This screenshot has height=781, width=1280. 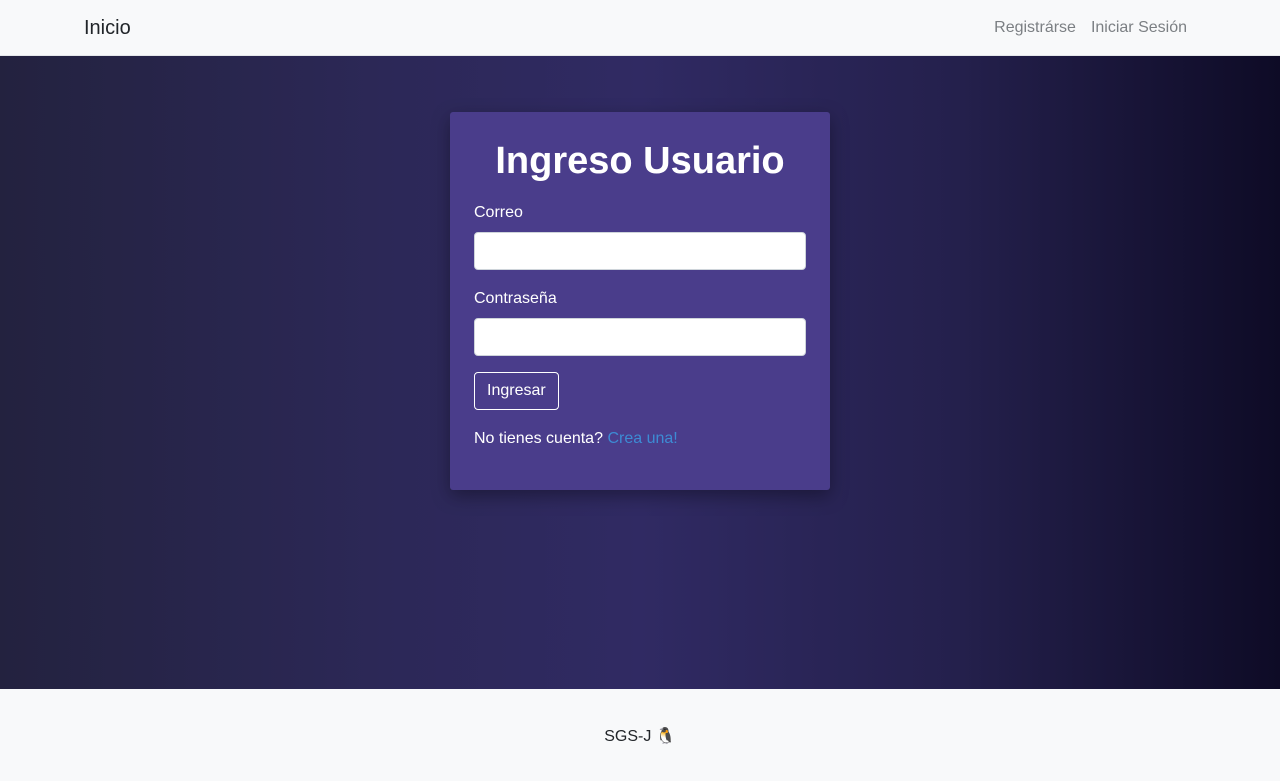 I want to click on login-title: Ingreso Usuario, so click(x=640, y=161).